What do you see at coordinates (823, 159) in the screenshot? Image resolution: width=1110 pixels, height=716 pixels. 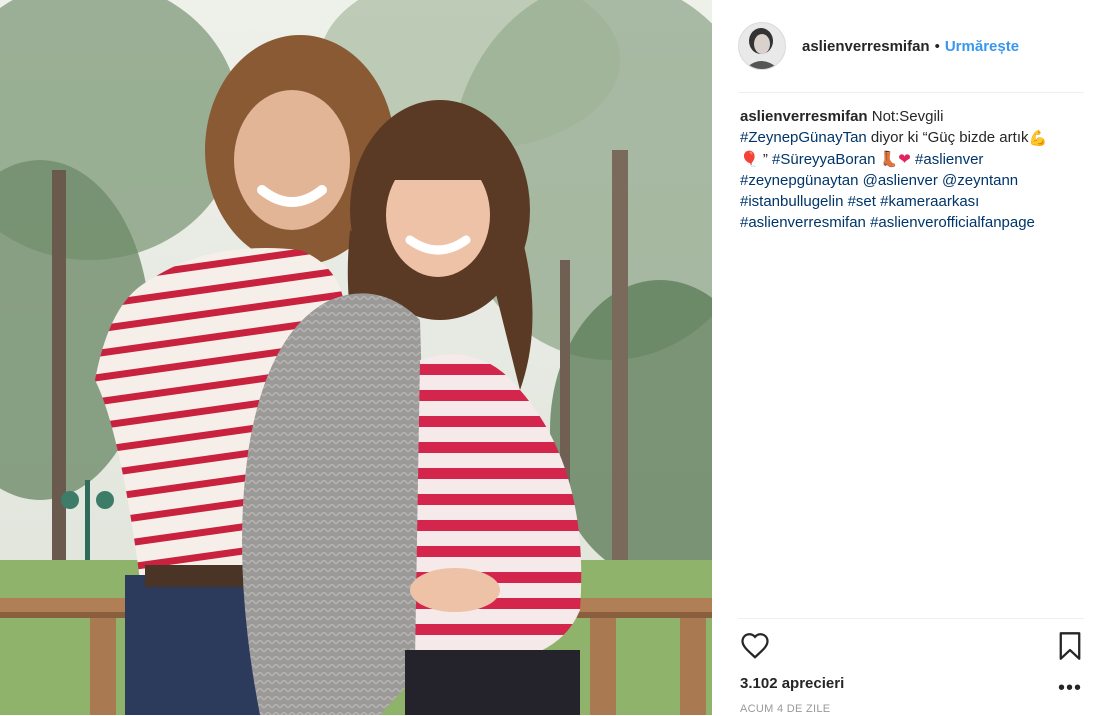 I see `hashtag-link: #SüreyyaBoran` at bounding box center [823, 159].